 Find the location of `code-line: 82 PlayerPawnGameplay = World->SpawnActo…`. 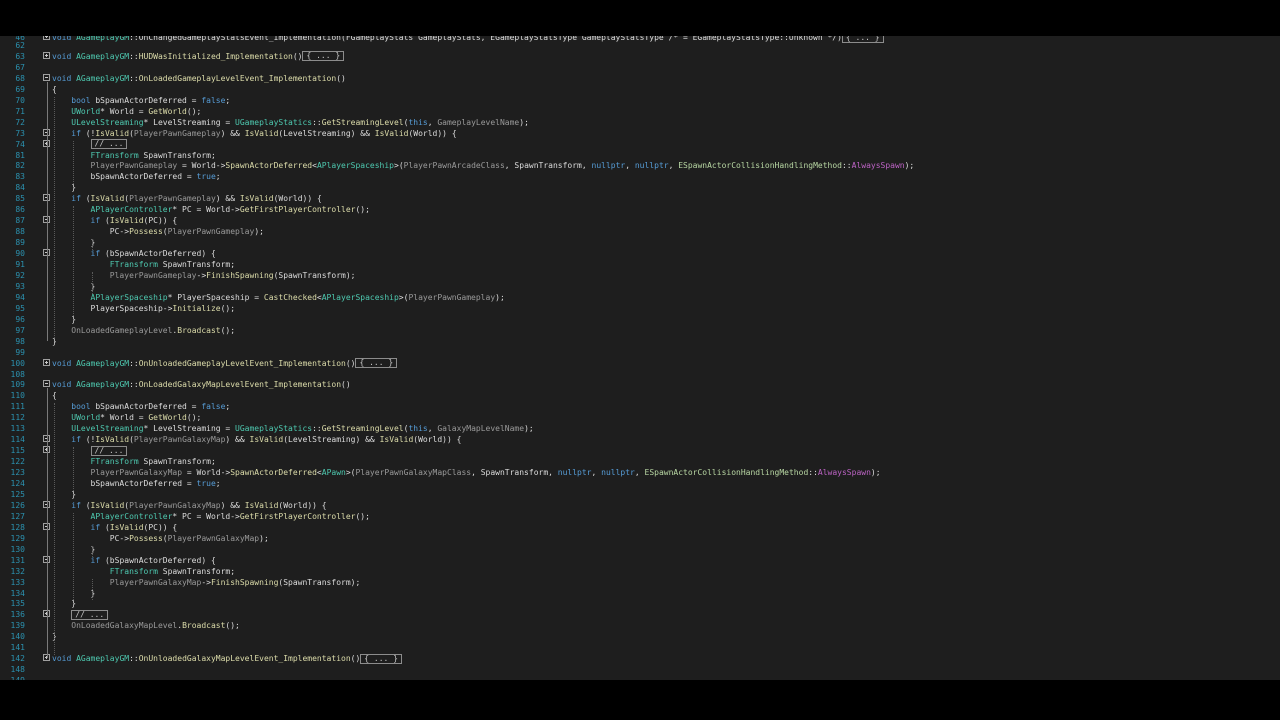

code-line: 82 PlayerPawnGameplay = World->SpawnActo… is located at coordinates (640, 165).